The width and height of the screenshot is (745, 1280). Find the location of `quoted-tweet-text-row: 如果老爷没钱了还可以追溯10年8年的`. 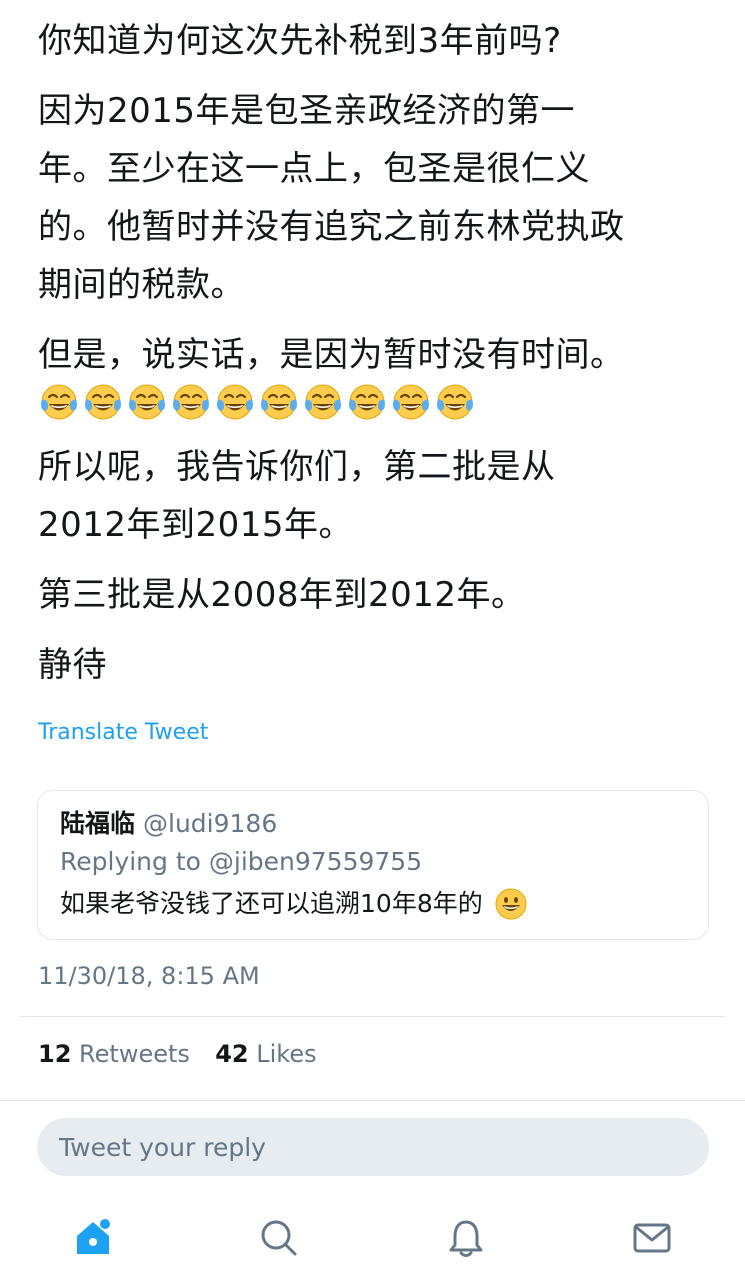

quoted-tweet-text-row: 如果老爷没钱了还可以追溯10年8年的 is located at coordinates (373, 904).